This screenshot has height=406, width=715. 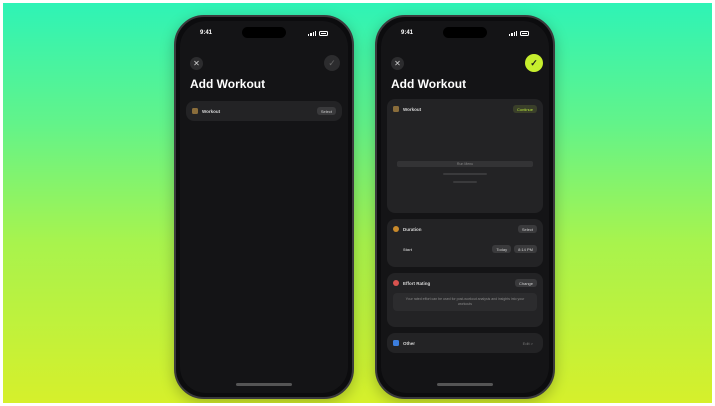 I want to click on duration-card: Duration Select Start Today 8:14 PM, so click(x=465, y=243).